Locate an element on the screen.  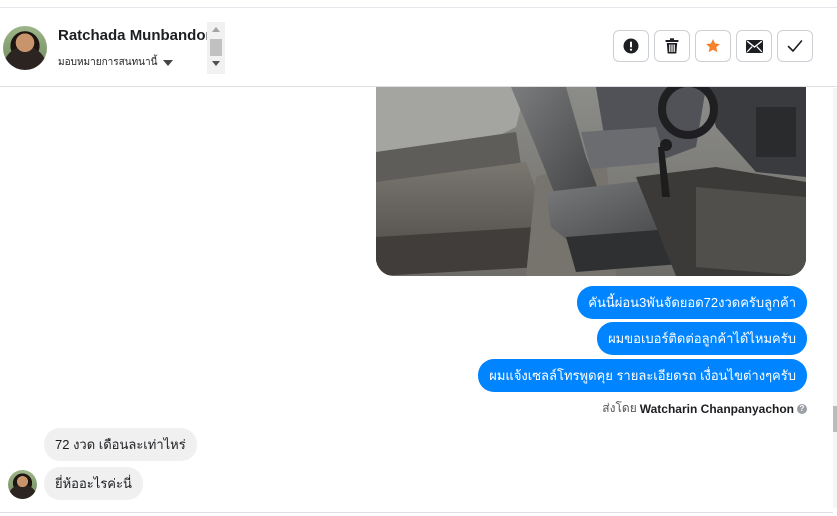
header-scrollbar is located at coordinates (216, 48).